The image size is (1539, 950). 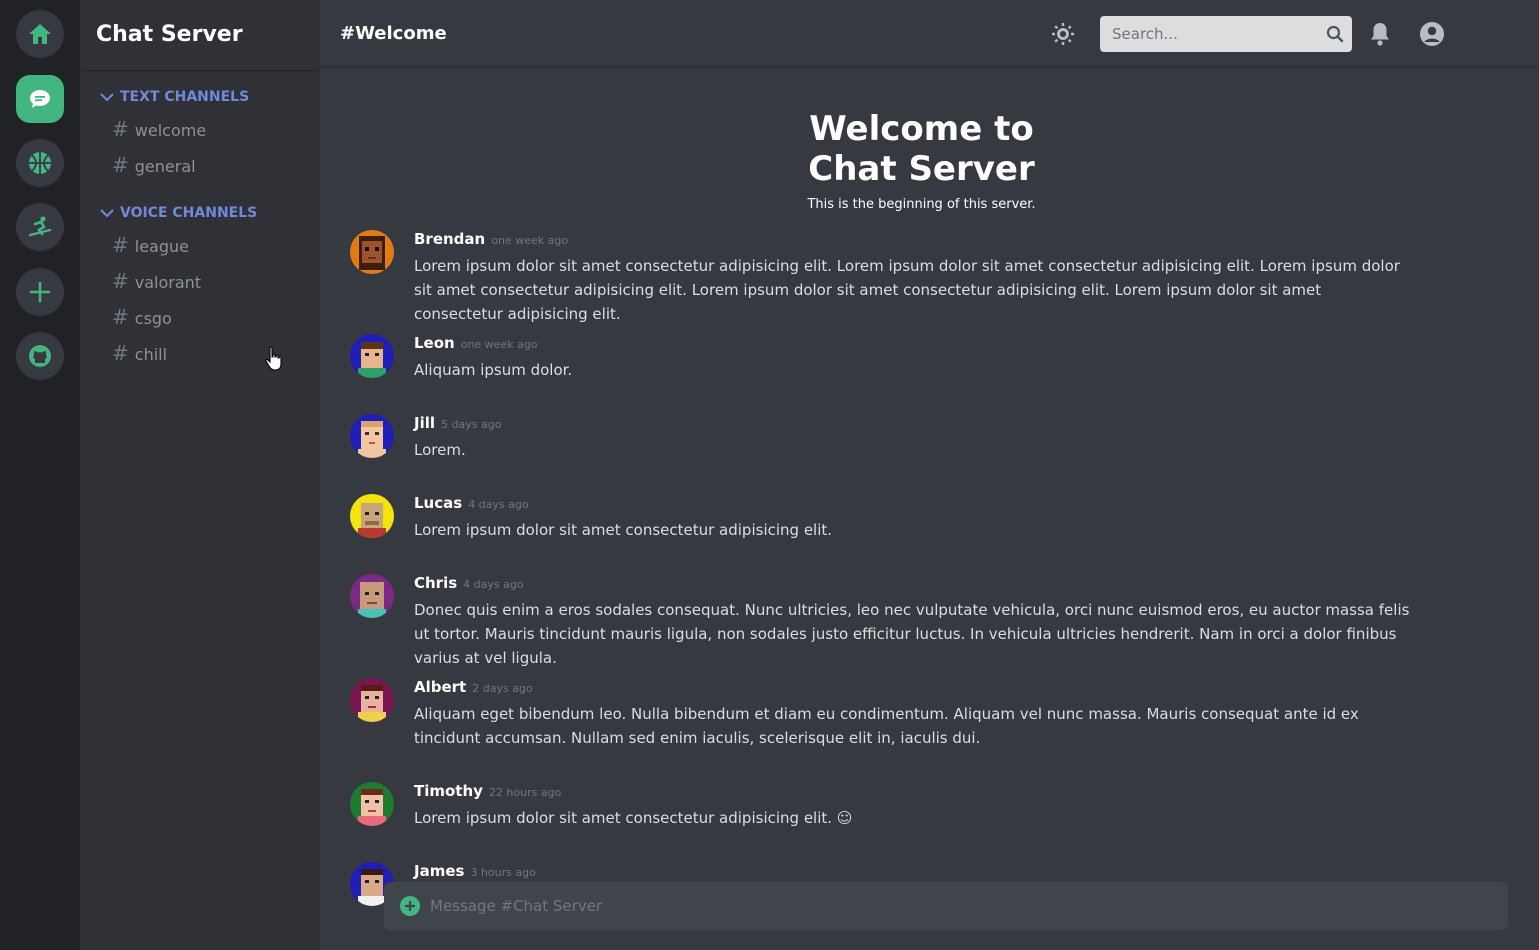 I want to click on channel-label: valorant, so click(x=168, y=282).